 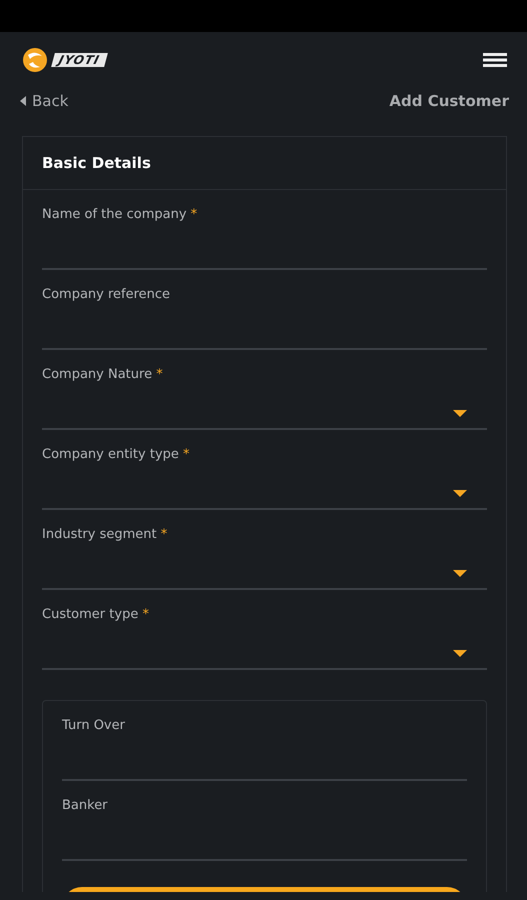 I want to click on field-label: Company entity type *, so click(x=116, y=454).